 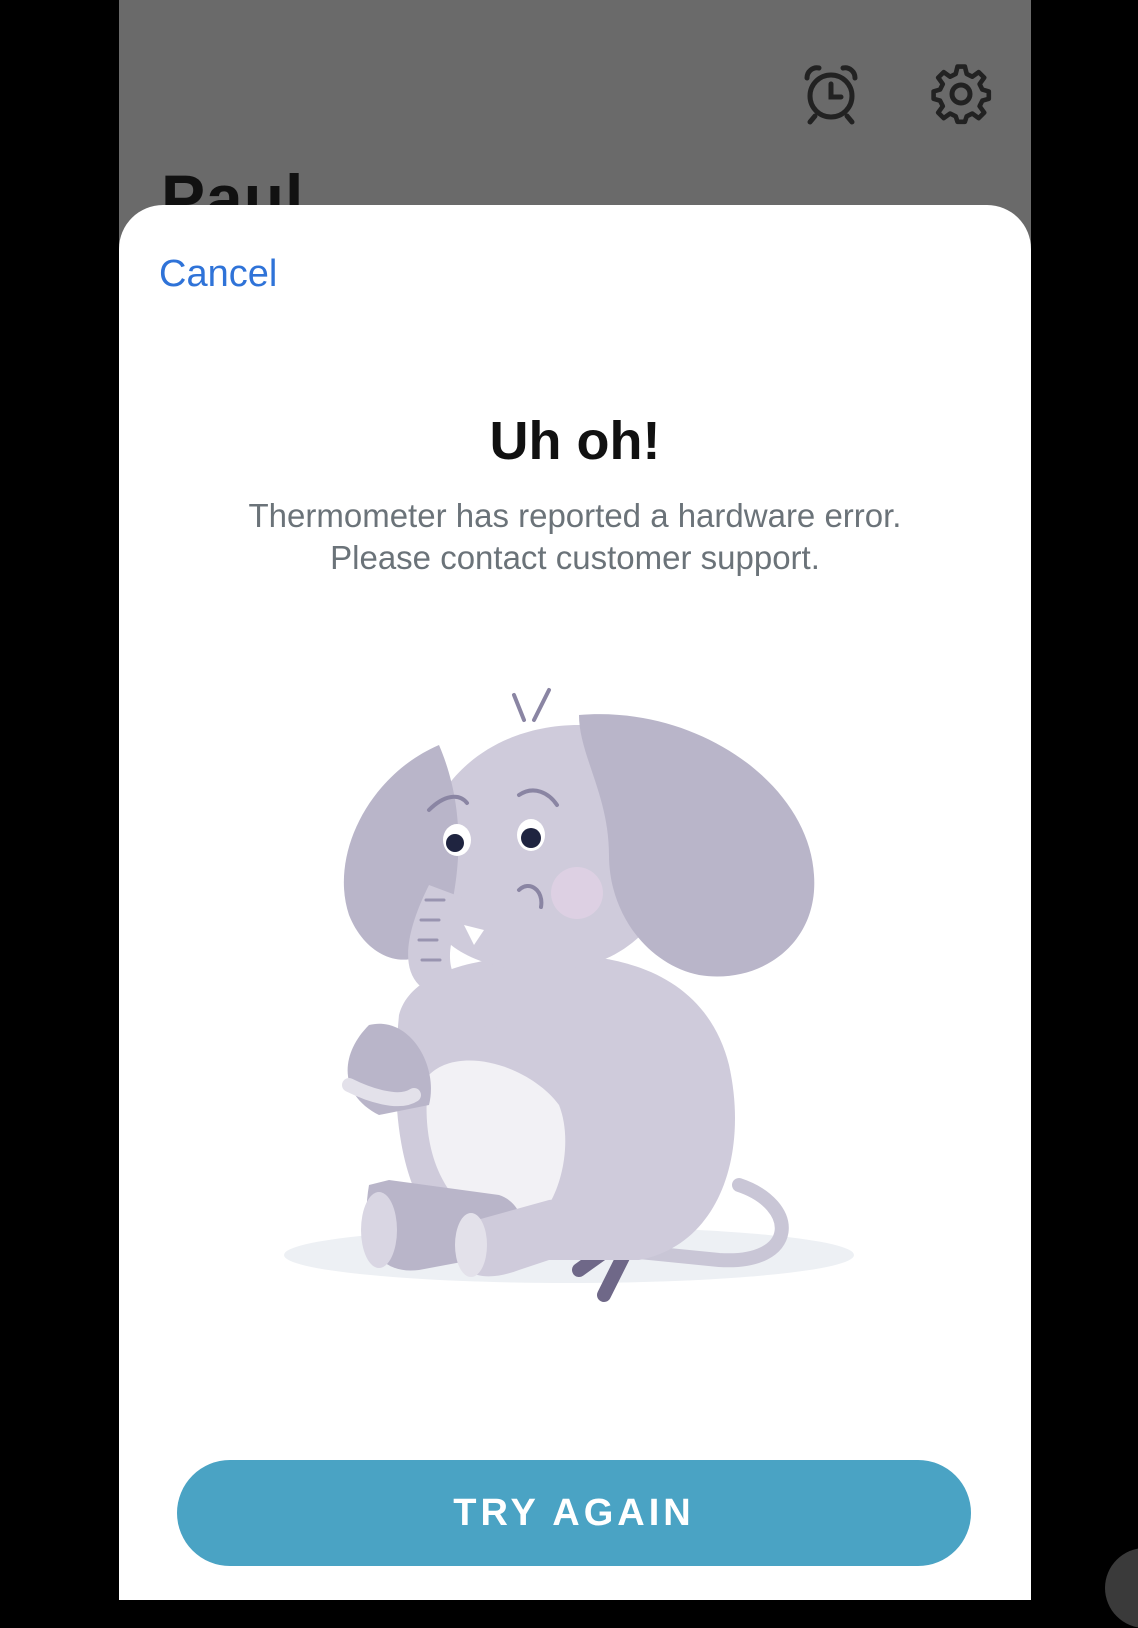 I want to click on cancel-button: Cancel, so click(x=218, y=274).